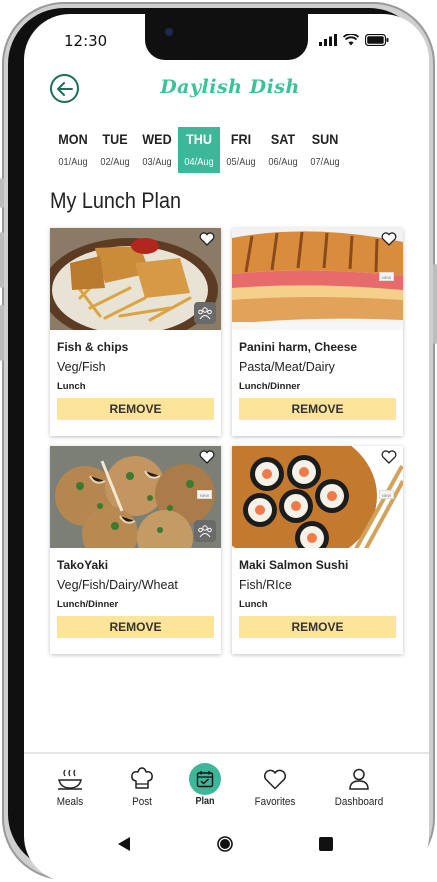 Image resolution: width=437 pixels, height=882 pixels. Describe the element at coordinates (325, 150) in the screenshot. I see `day-sun: SUN 07/Aug` at that location.